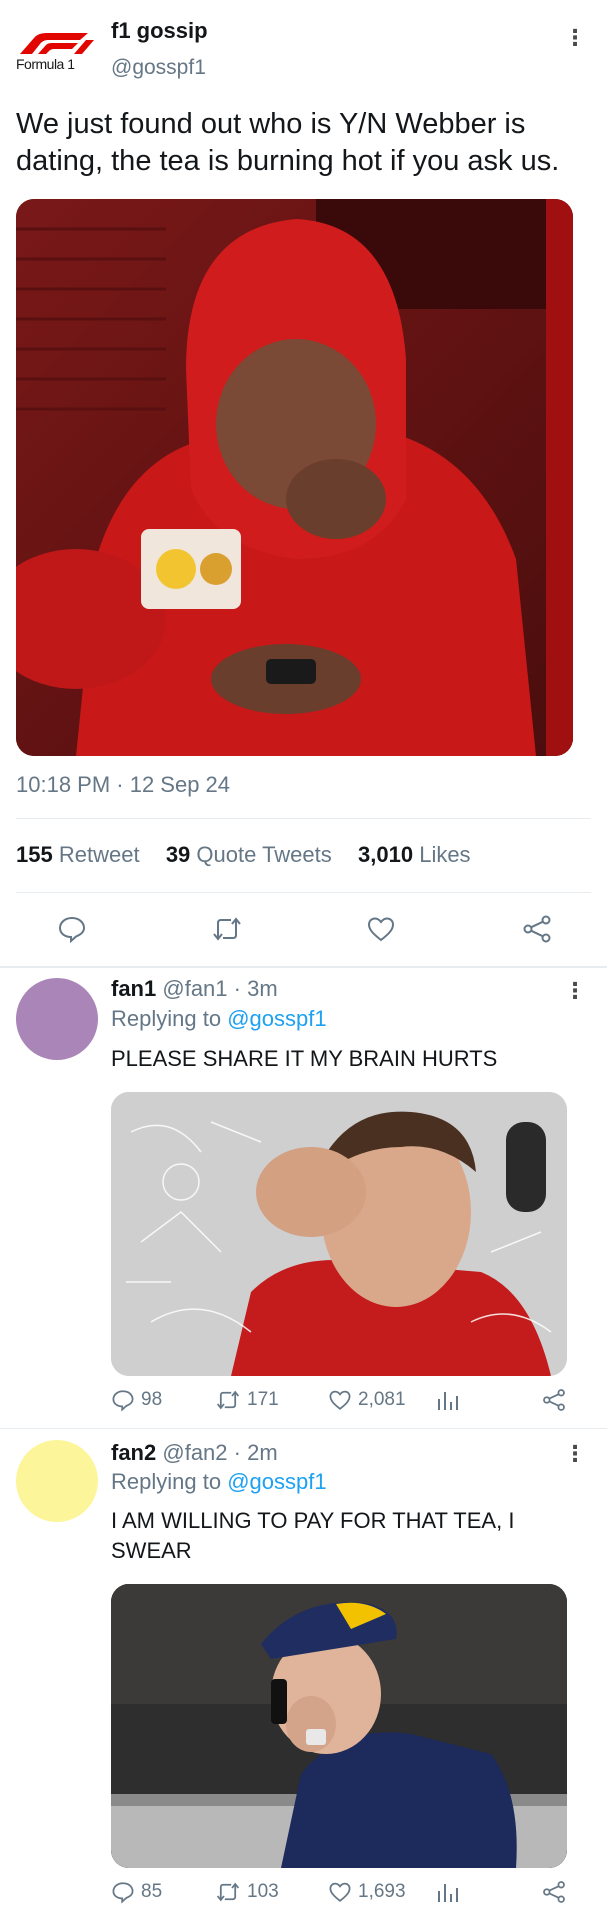 This screenshot has width=607, height=1920. What do you see at coordinates (136, 1892) in the screenshot?
I see `reply-action: 85` at bounding box center [136, 1892].